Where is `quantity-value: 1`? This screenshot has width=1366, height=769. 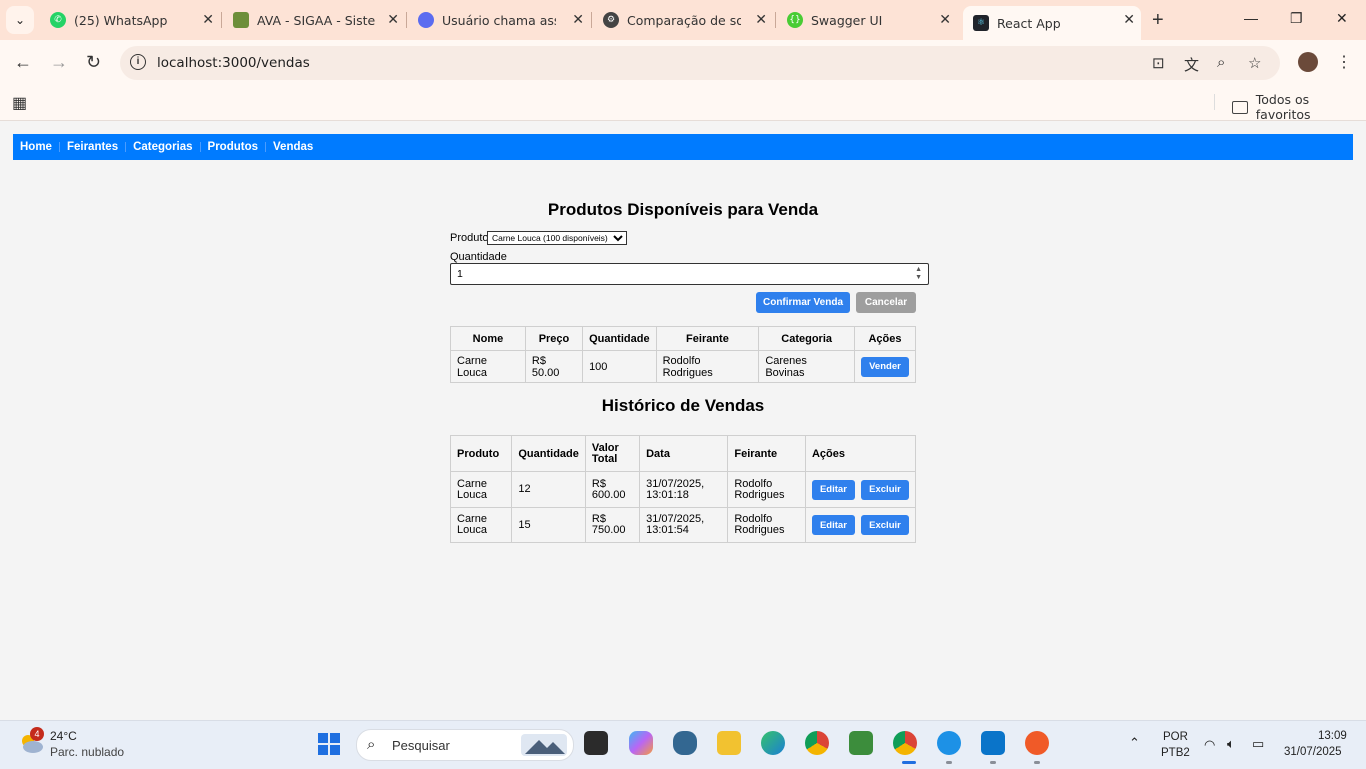 quantity-value: 1 is located at coordinates (460, 274).